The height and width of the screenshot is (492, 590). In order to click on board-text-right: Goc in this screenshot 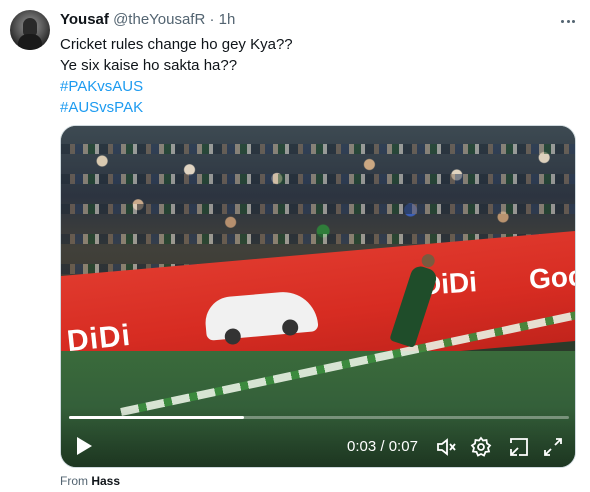, I will do `click(551, 277)`.